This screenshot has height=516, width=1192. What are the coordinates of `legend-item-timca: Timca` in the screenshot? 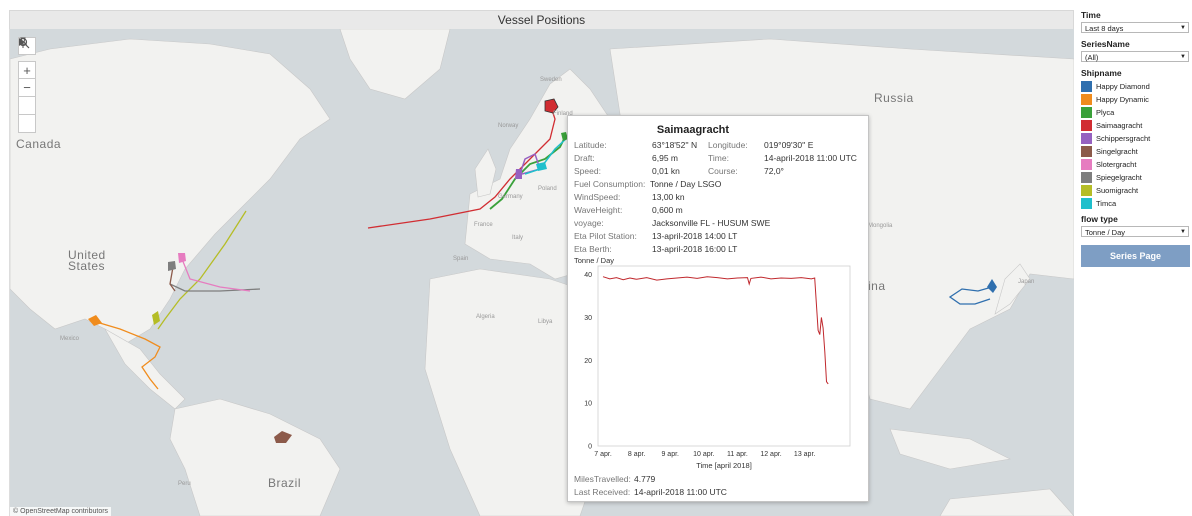 It's located at (1136, 203).